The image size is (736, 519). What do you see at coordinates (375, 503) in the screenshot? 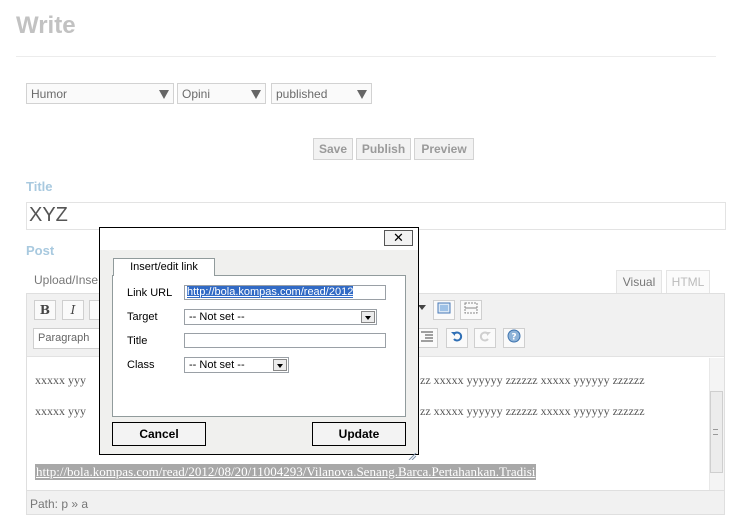
I see `path-bar` at bounding box center [375, 503].